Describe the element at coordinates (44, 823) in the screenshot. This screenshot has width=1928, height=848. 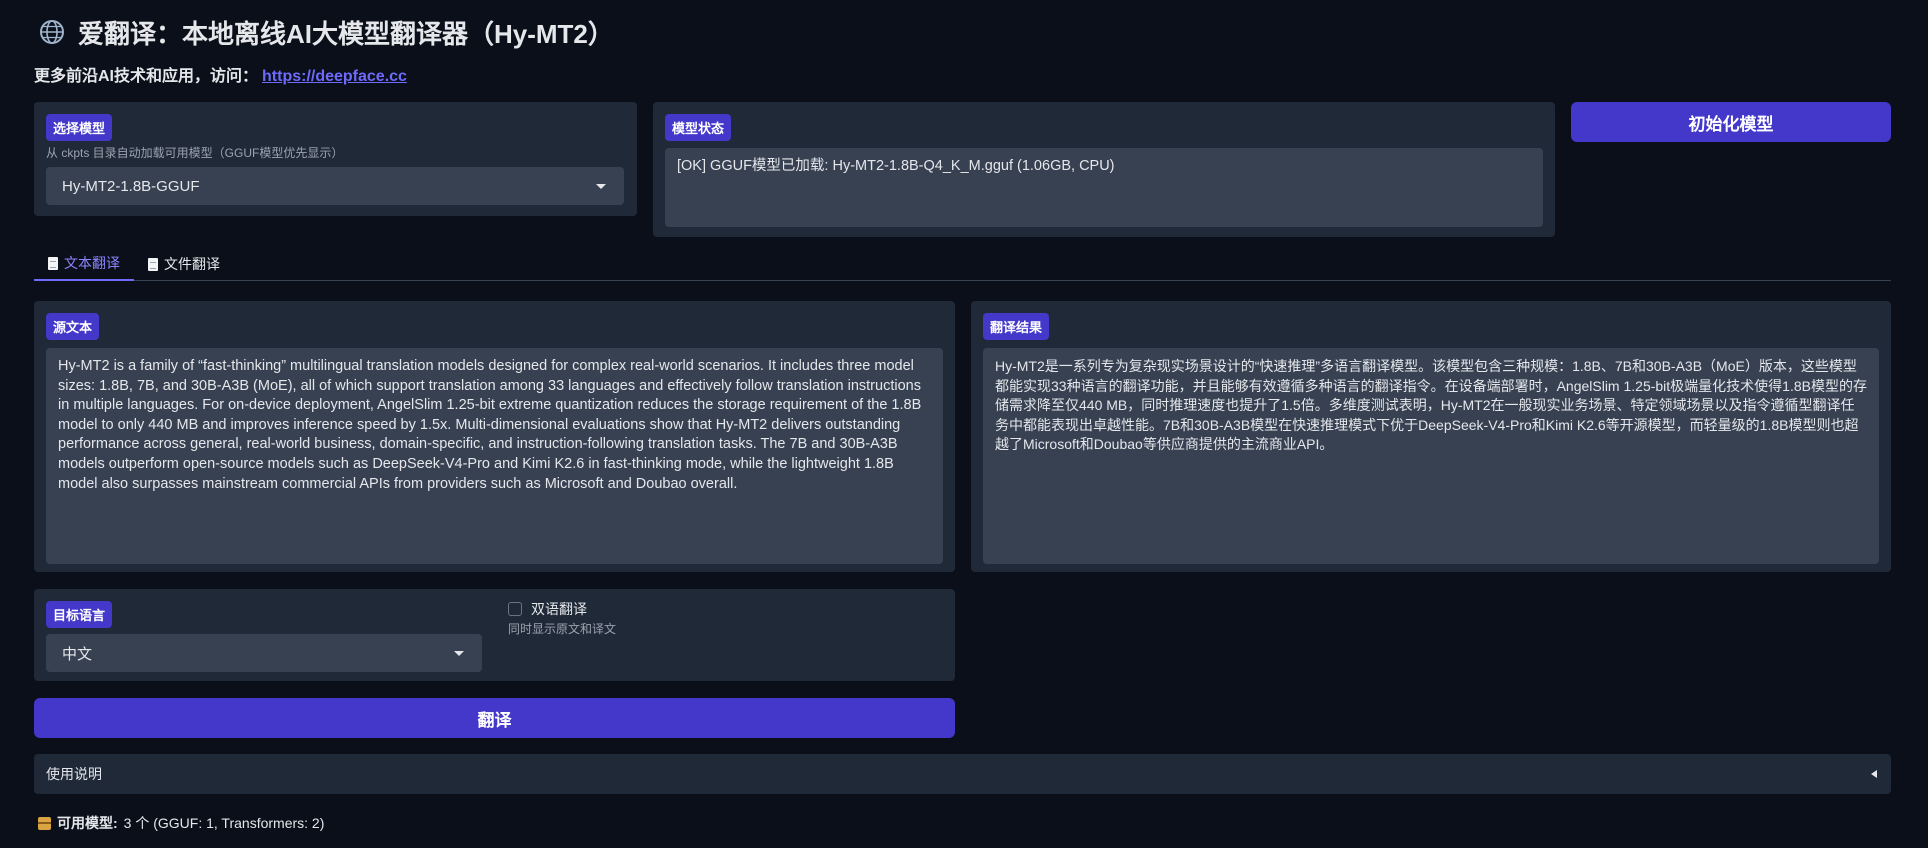
I see `package-icon` at that location.